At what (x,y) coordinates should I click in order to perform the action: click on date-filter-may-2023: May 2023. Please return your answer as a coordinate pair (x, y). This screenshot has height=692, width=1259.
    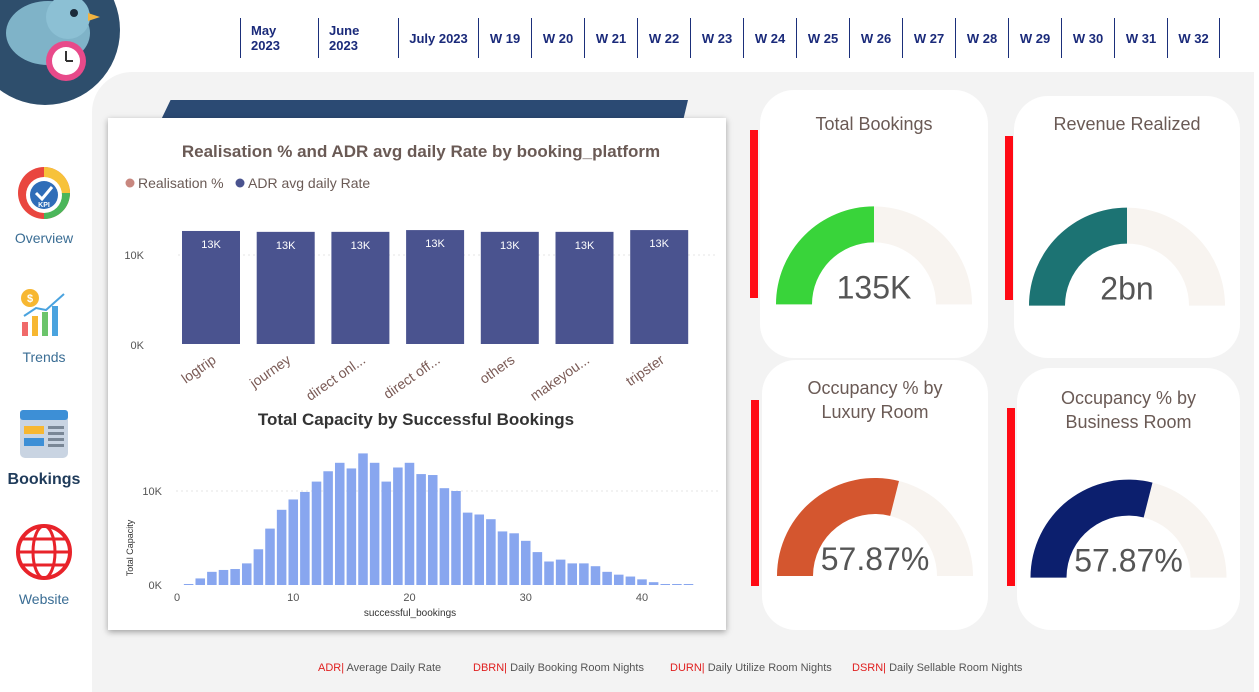
    Looking at the image, I should click on (279, 38).